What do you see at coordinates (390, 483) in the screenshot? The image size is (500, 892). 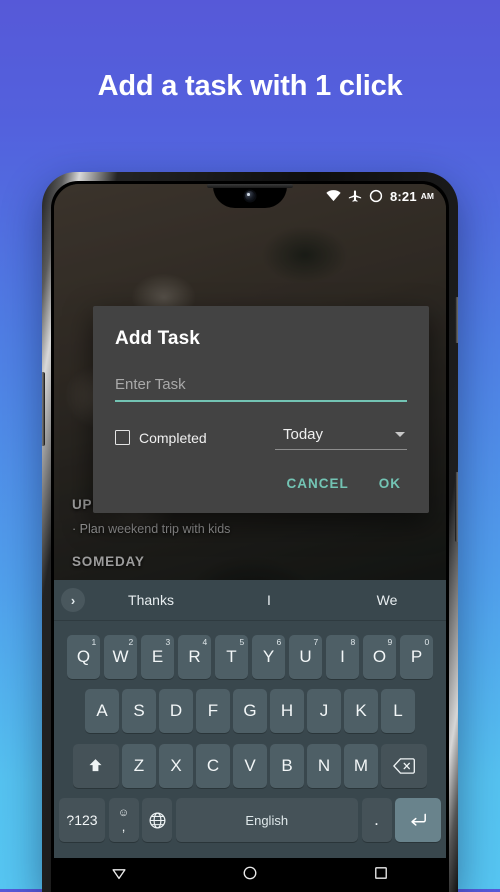 I see `ok-button: OK` at bounding box center [390, 483].